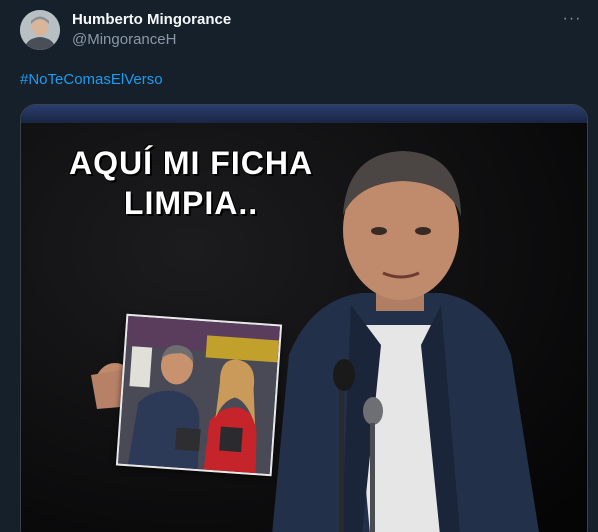  What do you see at coordinates (302, 32) in the screenshot?
I see `tweet-header: Humberto Mingorance @MingoranceH ···` at bounding box center [302, 32].